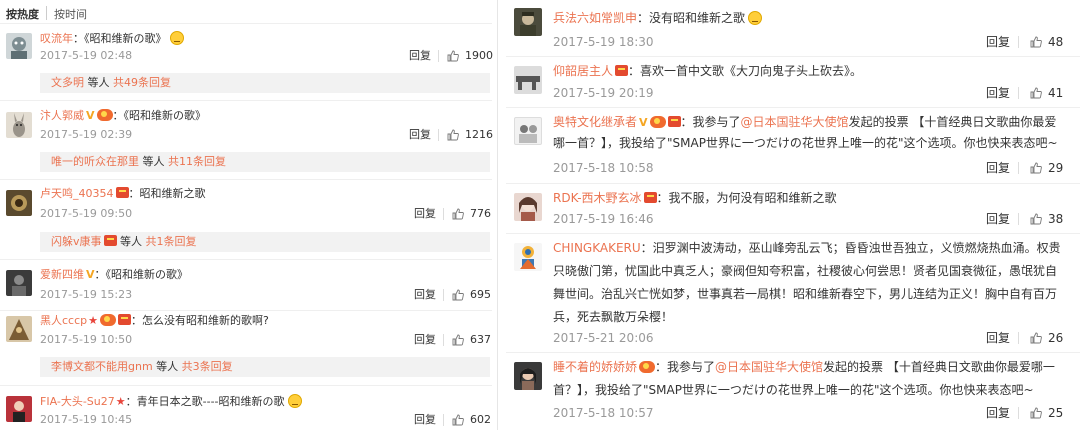 This screenshot has height=430, width=1080. Describe the element at coordinates (1056, 219) in the screenshot. I see `like-count: 38` at that location.